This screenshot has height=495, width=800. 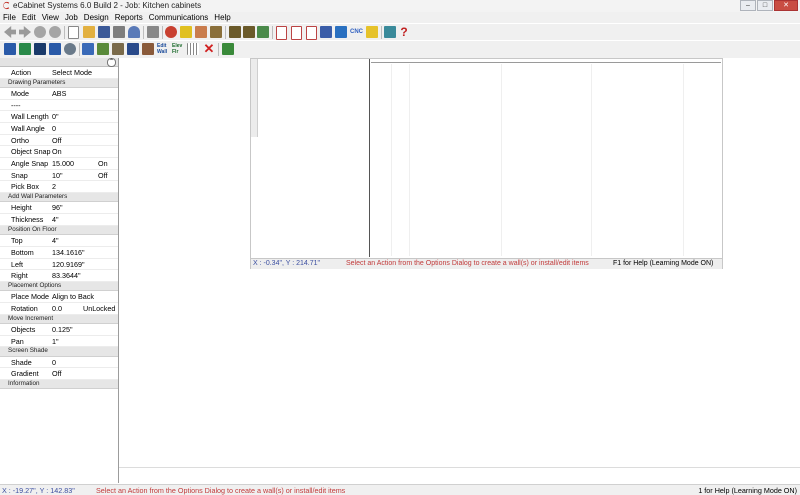 I want to click on cutlist-icon, so click(x=326, y=32).